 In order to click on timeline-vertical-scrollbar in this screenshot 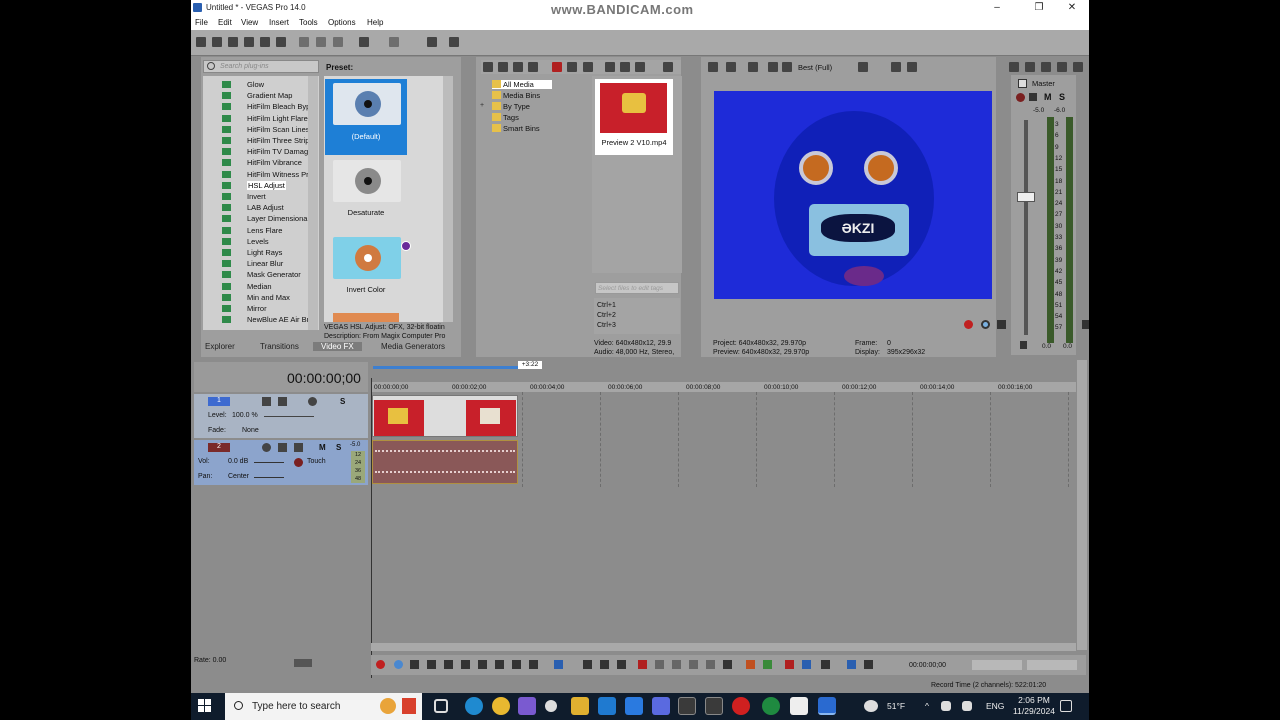, I will do `click(1082, 505)`.